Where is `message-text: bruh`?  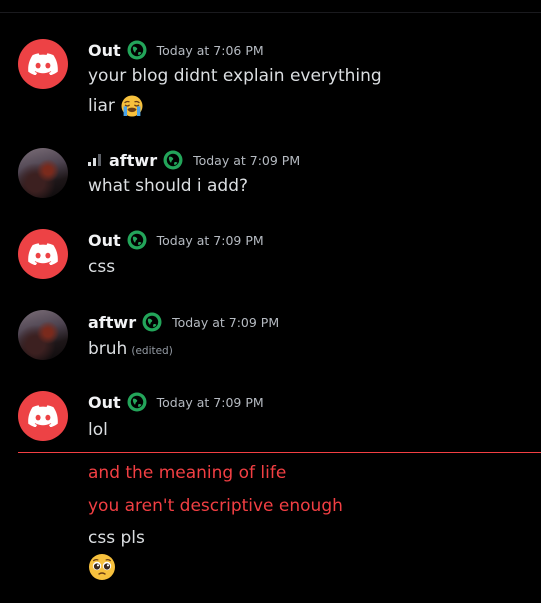 message-text: bruh is located at coordinates (108, 349).